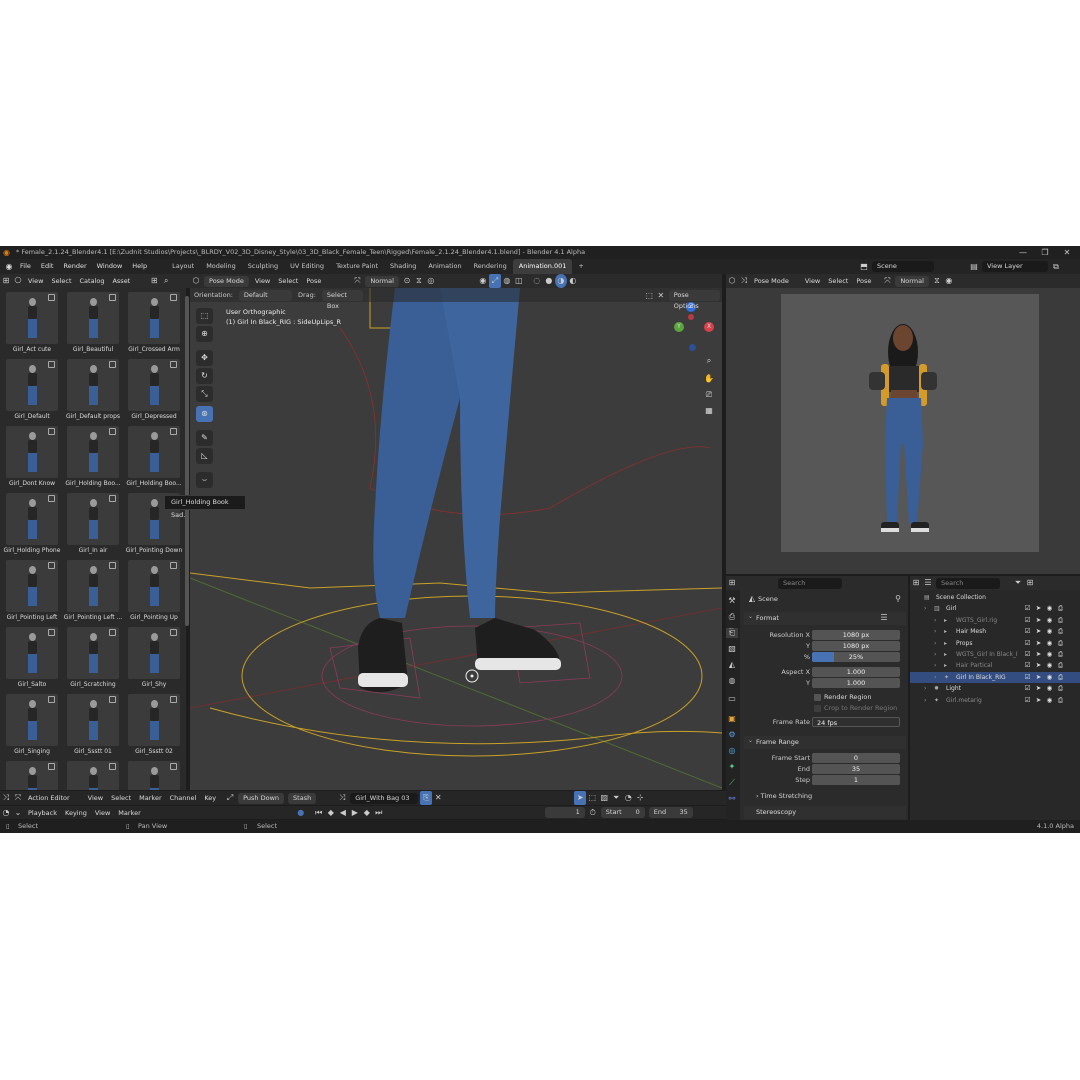 This screenshot has width=1080, height=1080. I want to click on asset-thumbnail: Girl_Pointing Up, so click(154, 591).